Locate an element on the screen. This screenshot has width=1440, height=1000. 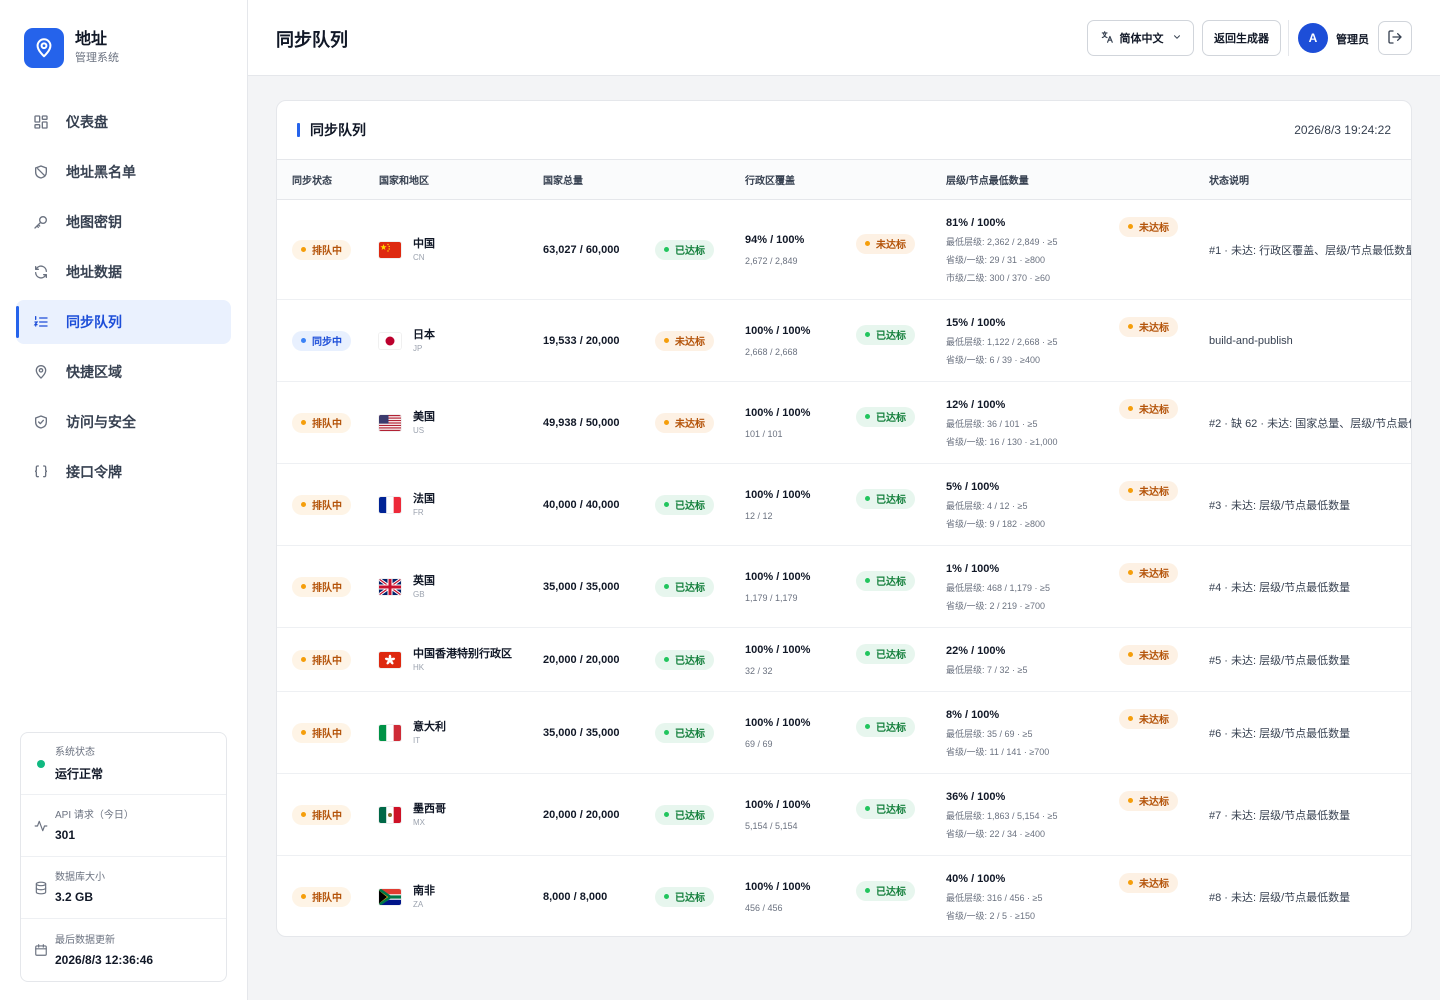
status-note: #1 · 未达: 行政区覆盖、层级/节点最低数量 is located at coordinates (1310, 250).